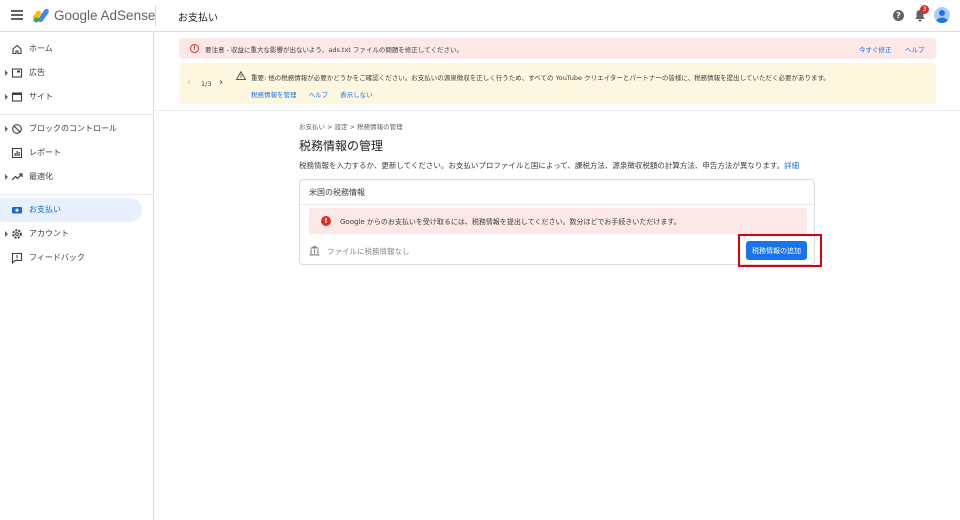 This screenshot has width=960, height=520. What do you see at coordinates (17, 210) in the screenshot?
I see `payment-icon` at bounding box center [17, 210].